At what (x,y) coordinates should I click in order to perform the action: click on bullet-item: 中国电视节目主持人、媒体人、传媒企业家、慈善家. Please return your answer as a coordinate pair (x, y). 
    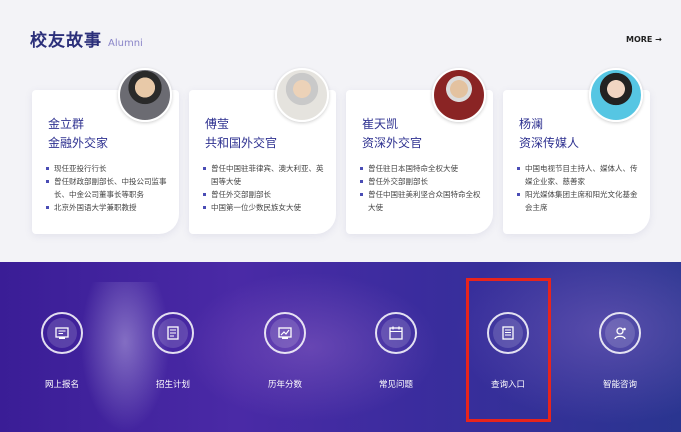
    Looking at the image, I should click on (580, 175).